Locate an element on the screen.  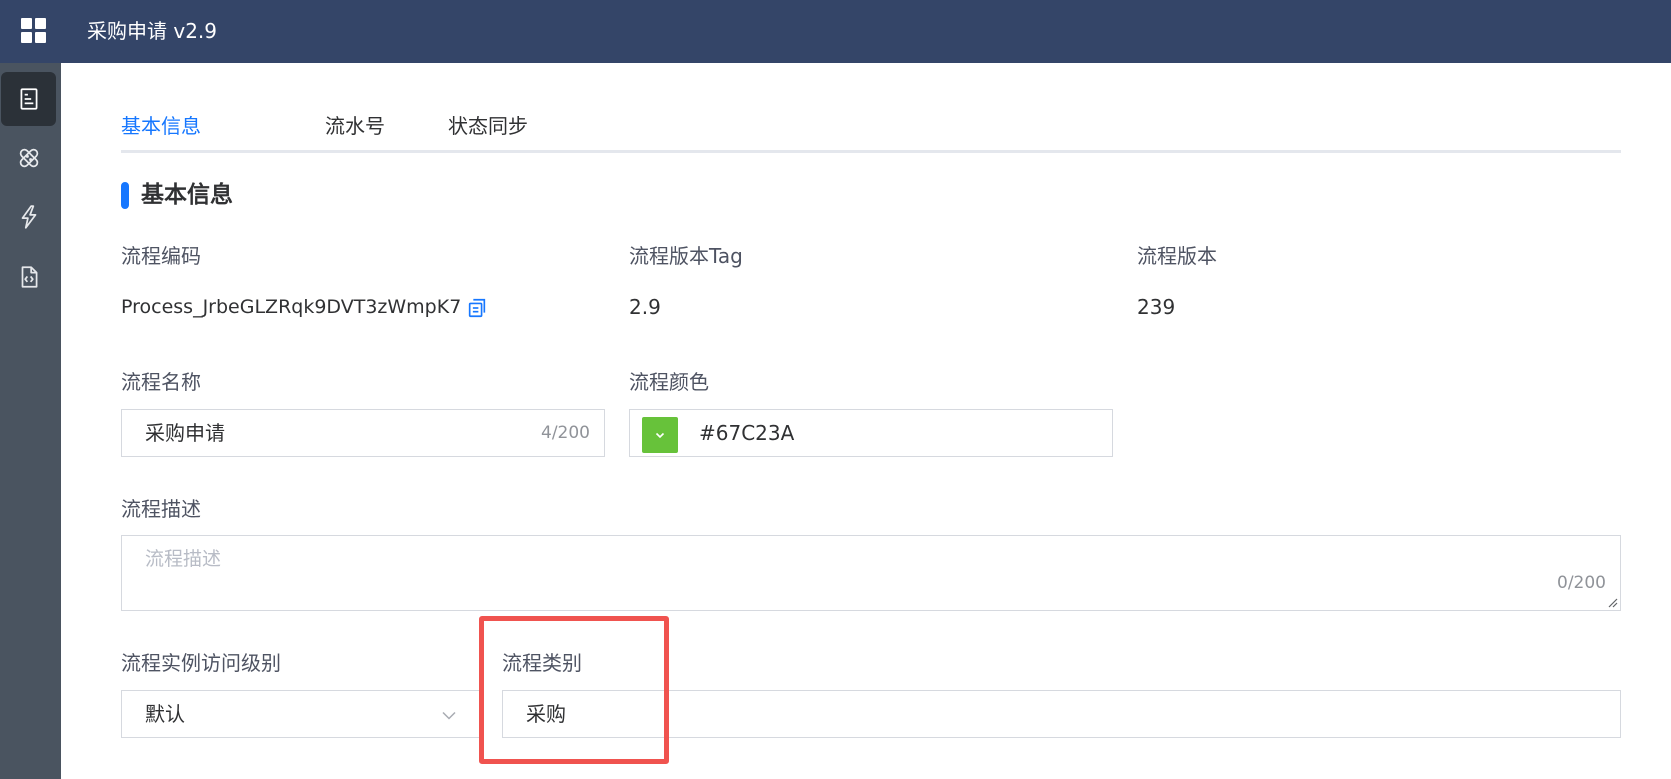
process-name-input: 采购申请 4/200 is located at coordinates (363, 433).